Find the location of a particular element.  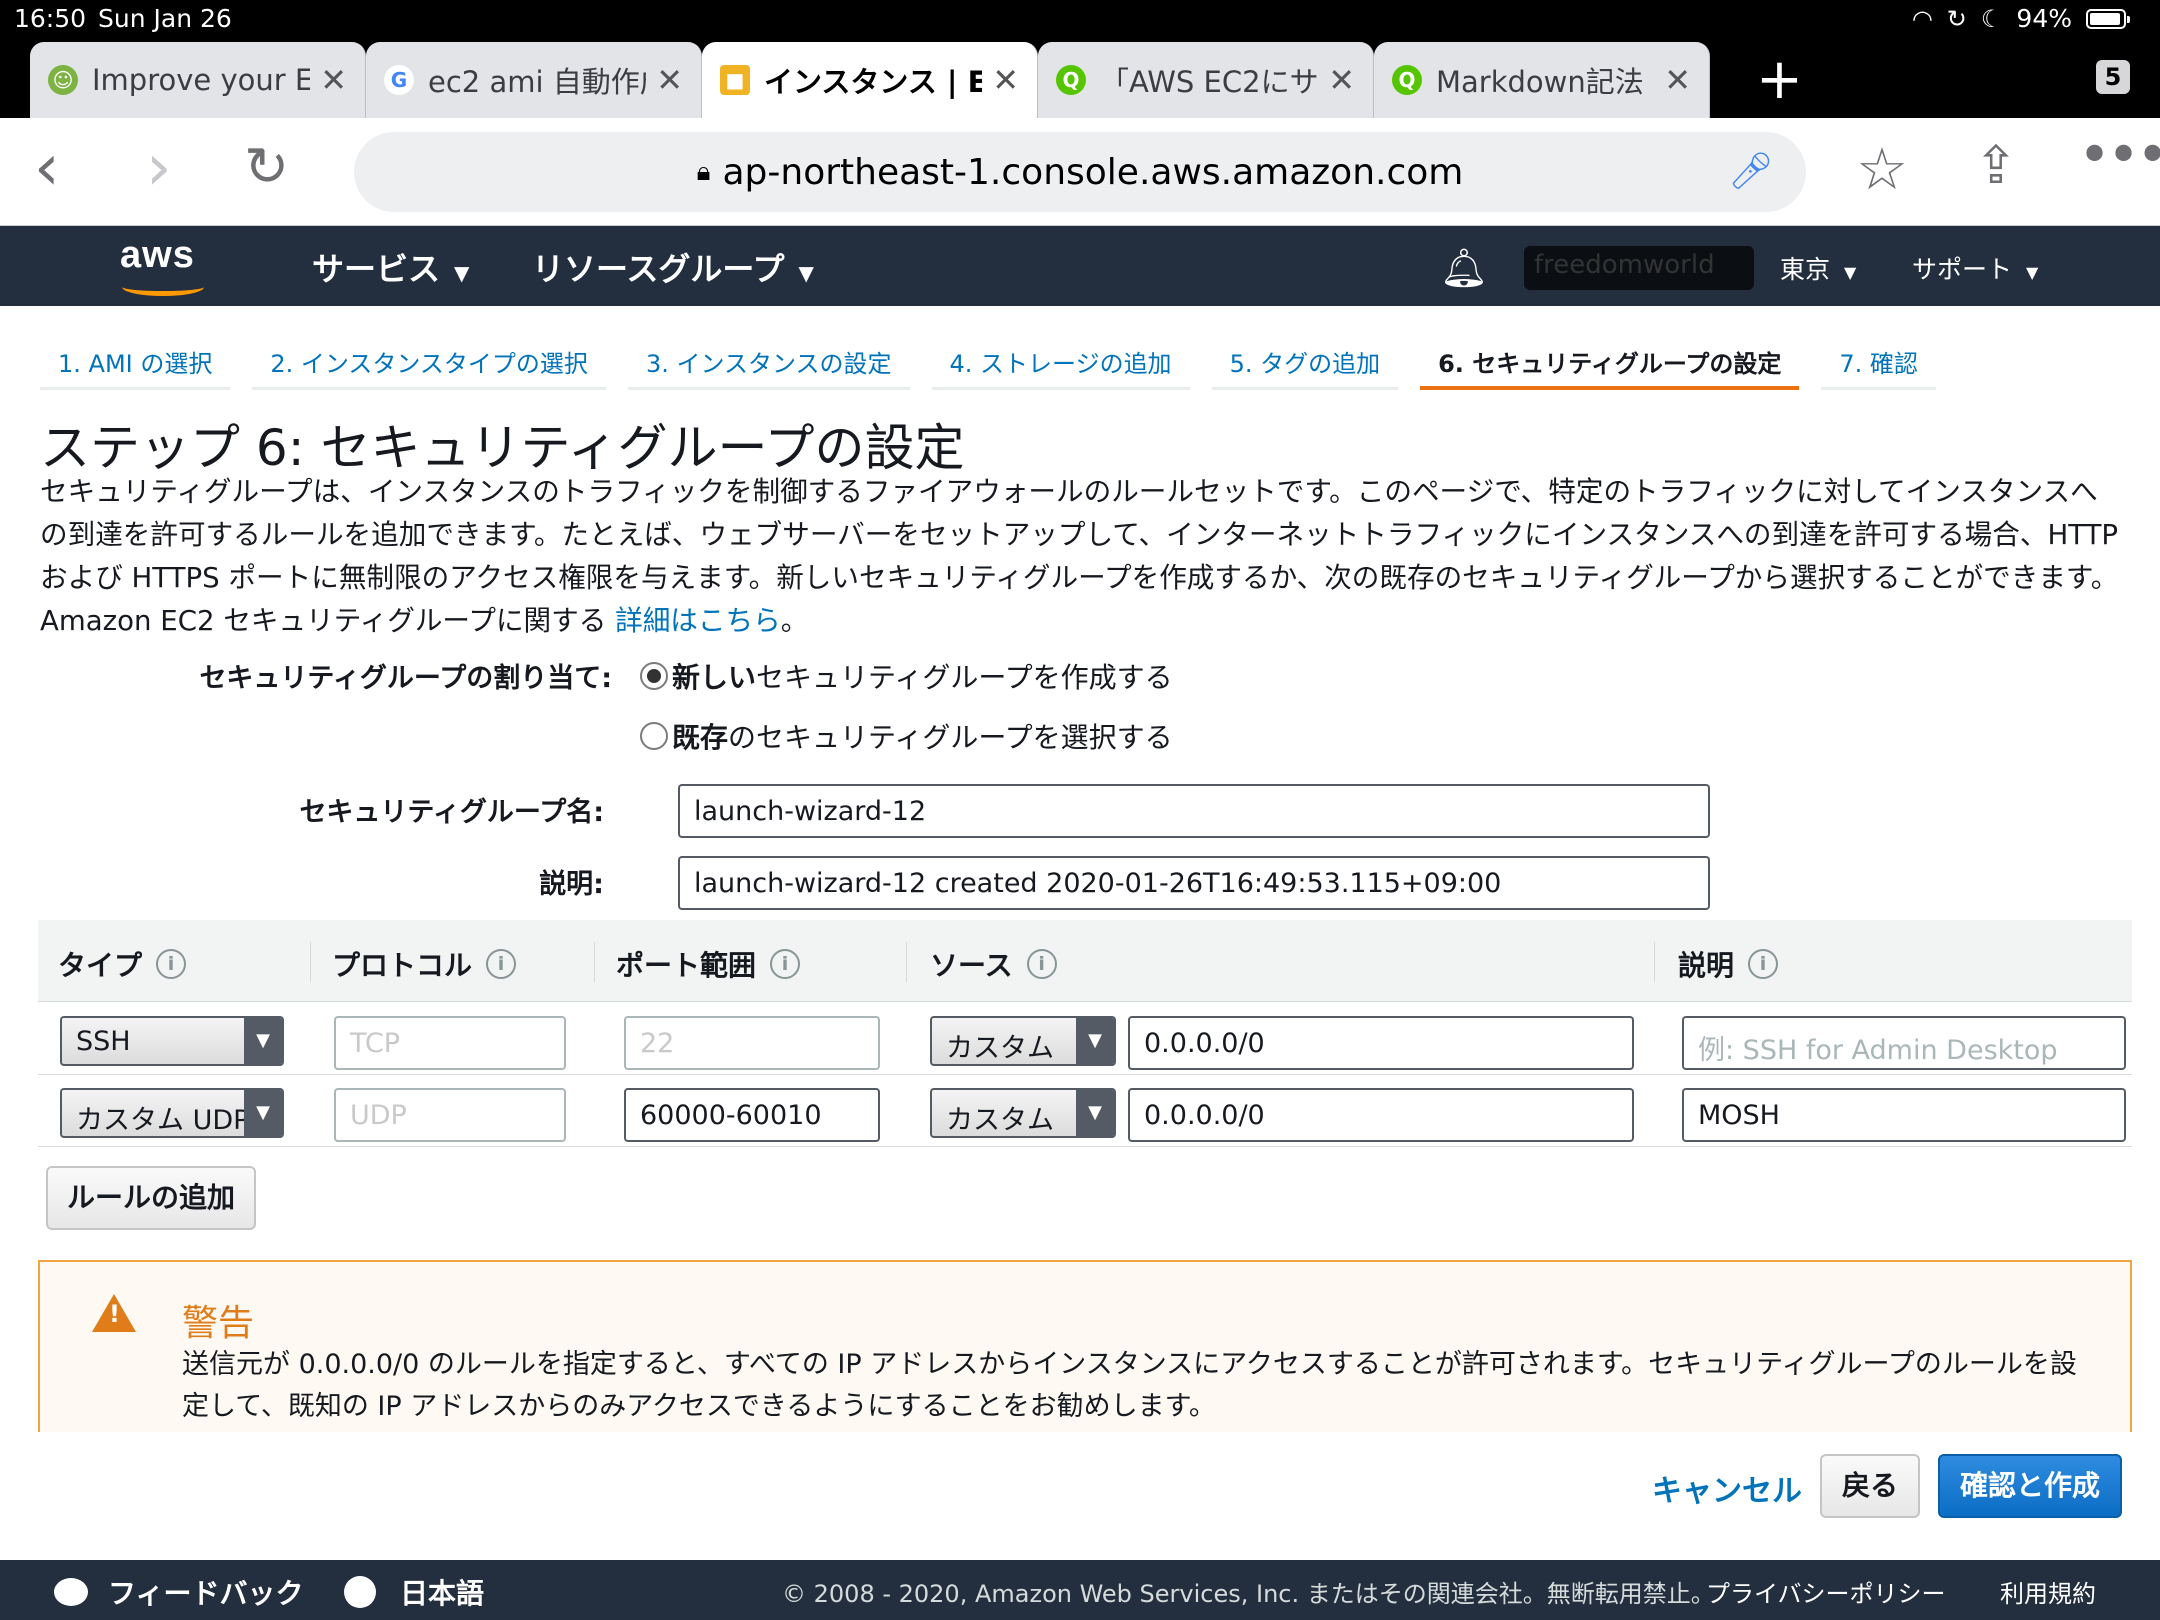

new-tab-plus-icon: + is located at coordinates (1779, 80).